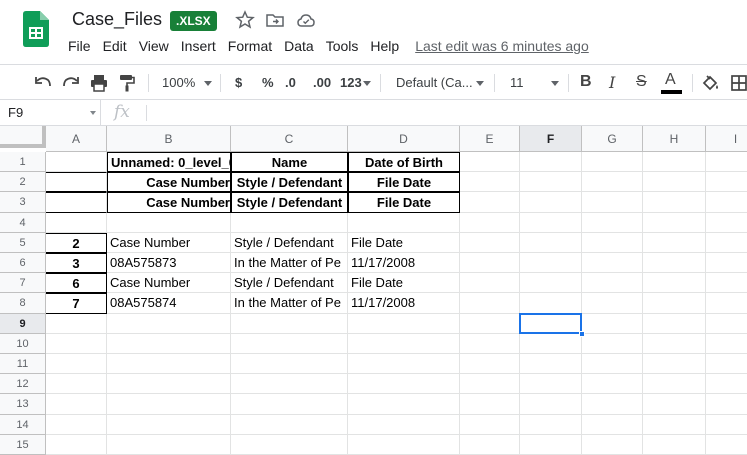 The height and width of the screenshot is (455, 747). I want to click on cell-f14, so click(551, 424).